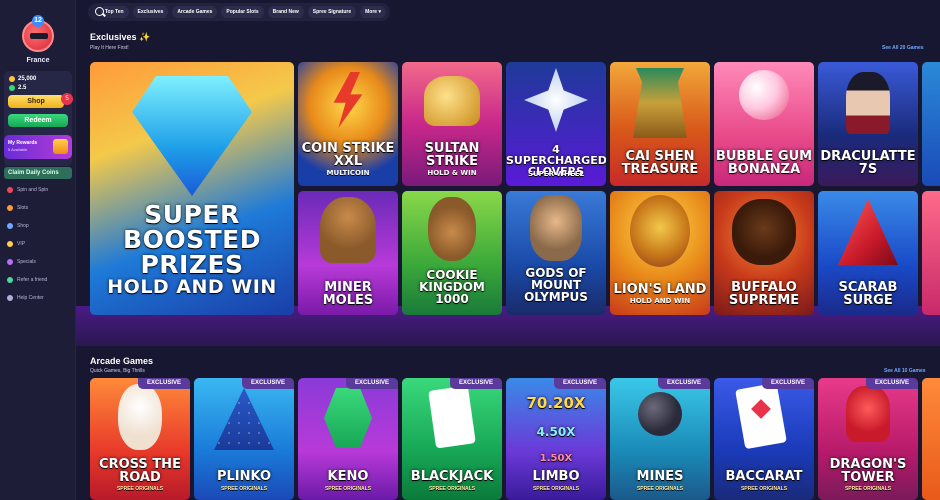  I want to click on arcade-see-all-link: See All 10 Games, so click(905, 371).